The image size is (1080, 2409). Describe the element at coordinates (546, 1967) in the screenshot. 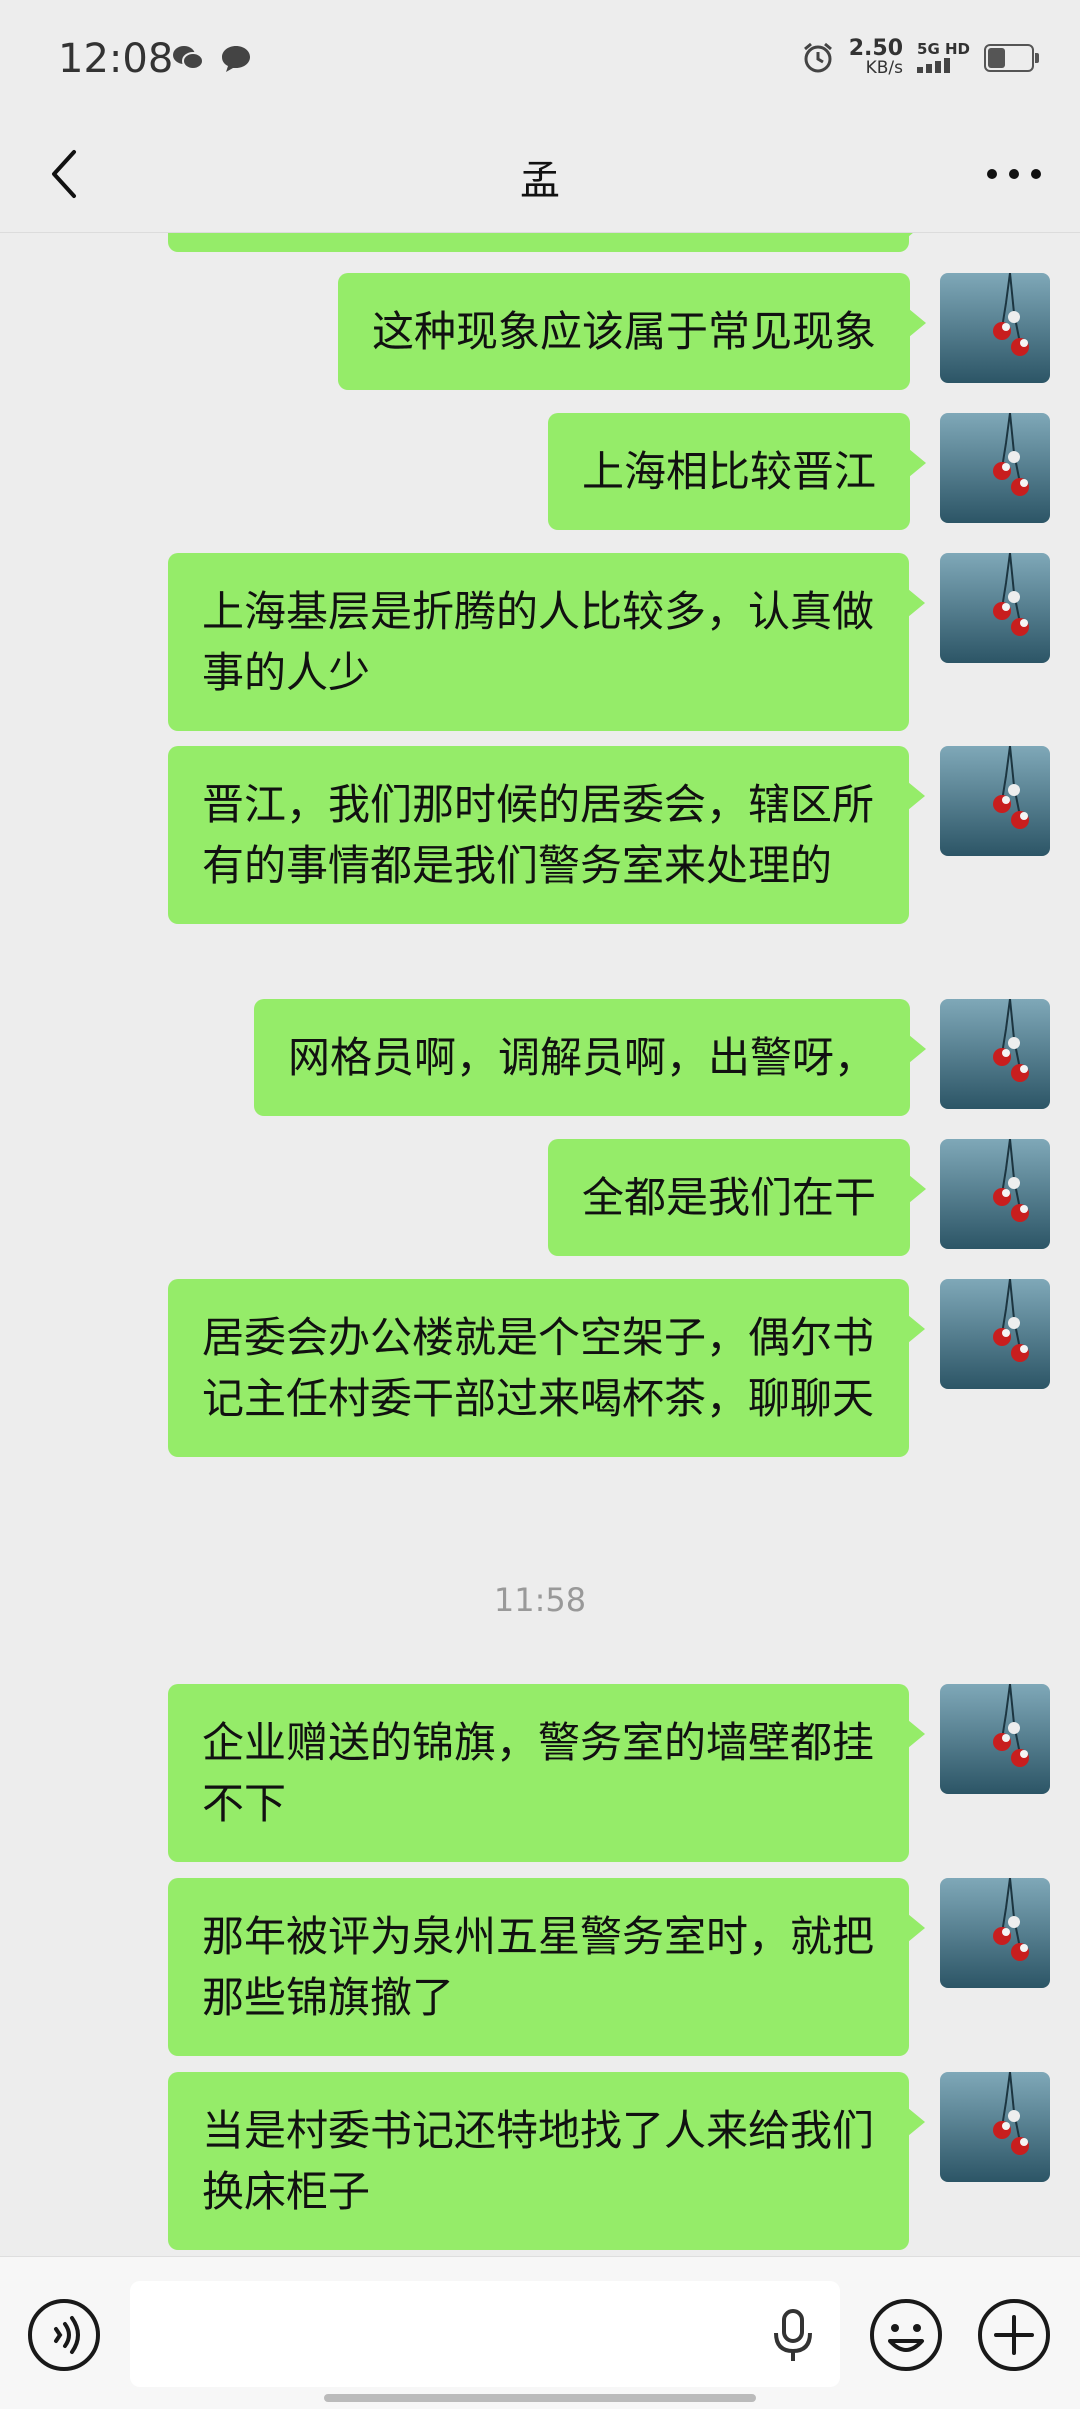

I see `message-bubble: 那年被评为泉州五星警务室时，就把那些锦旗撤了` at that location.